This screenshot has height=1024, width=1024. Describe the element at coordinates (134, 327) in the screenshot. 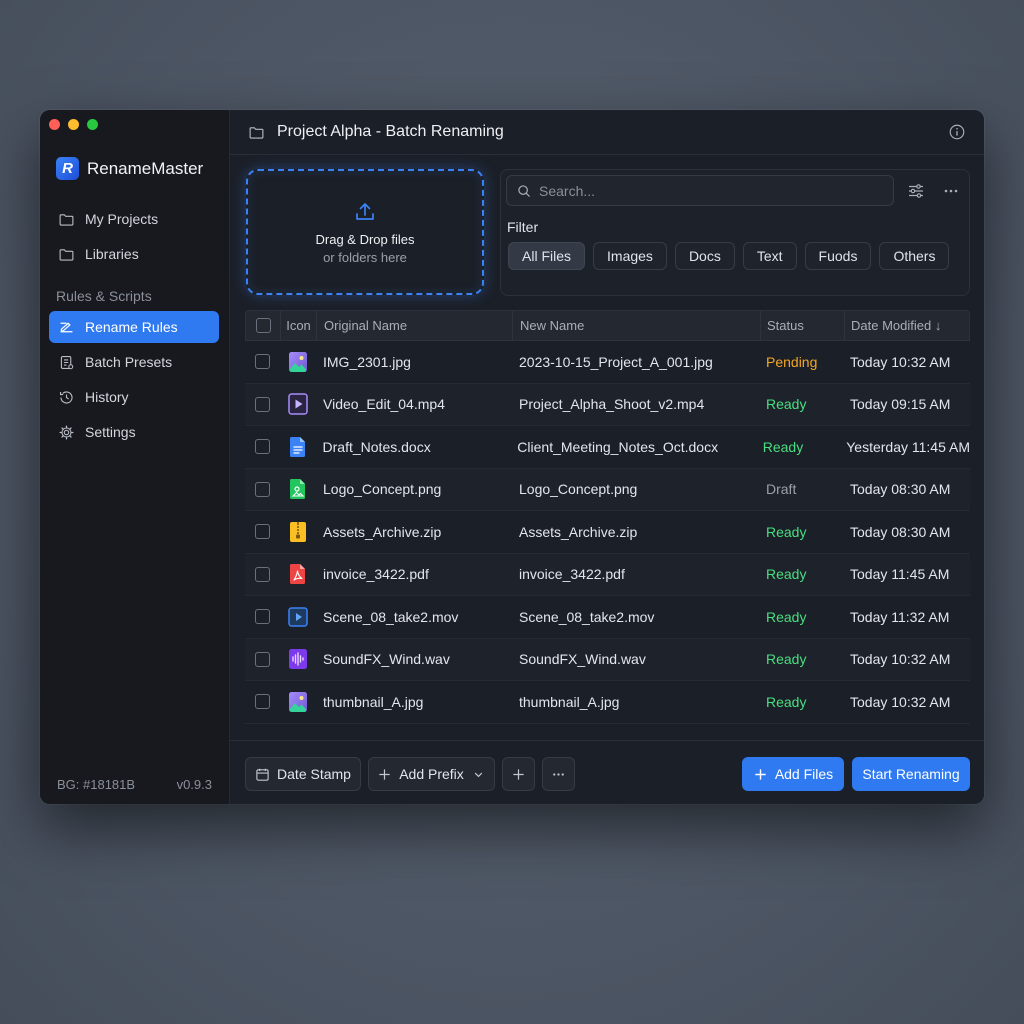

I see `sidebar-item-rename-rules: Rename Rules` at that location.